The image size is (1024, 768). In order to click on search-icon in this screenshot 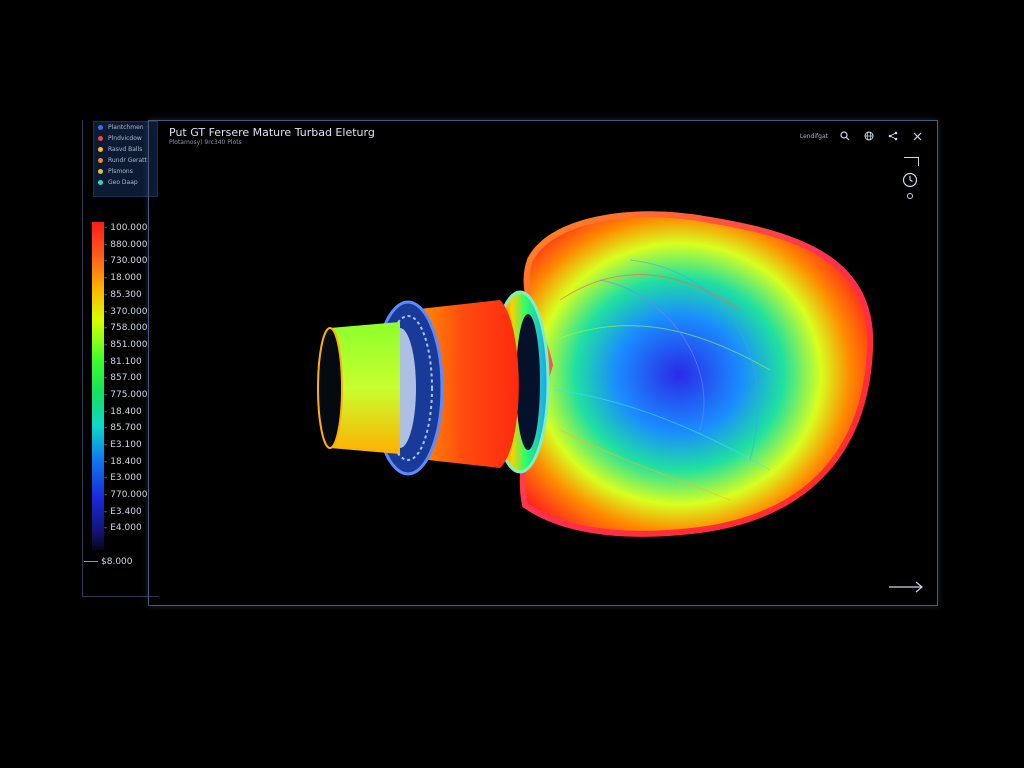, I will do `click(845, 136)`.